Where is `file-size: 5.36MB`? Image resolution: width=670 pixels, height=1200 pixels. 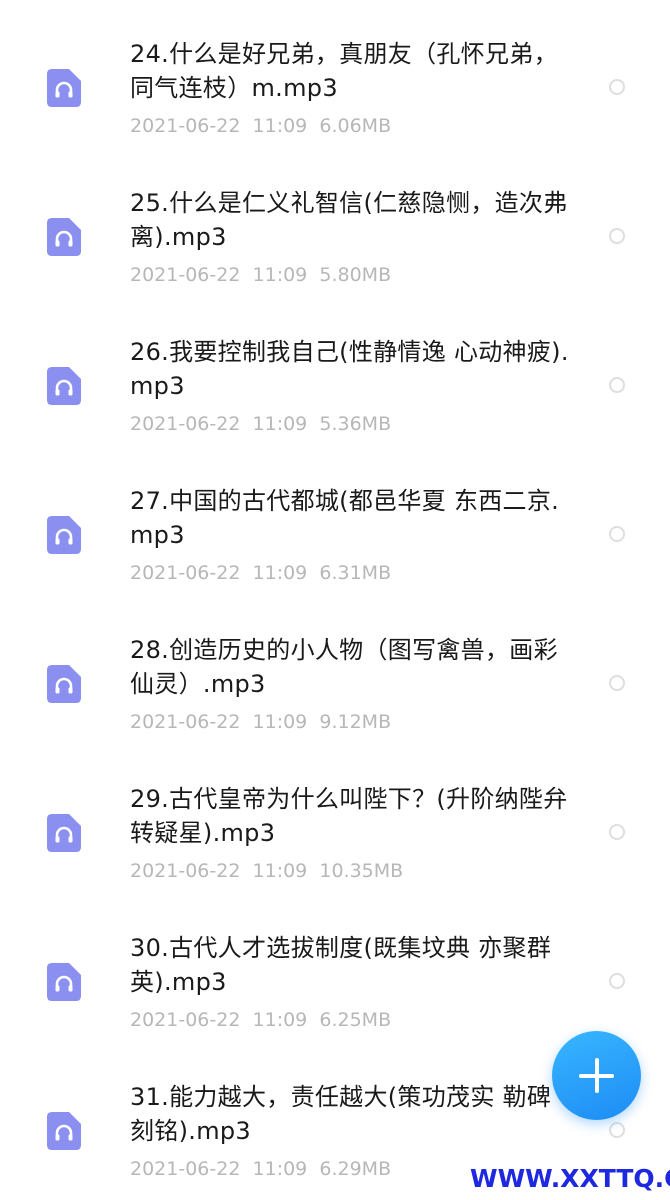
file-size: 5.36MB is located at coordinates (355, 424).